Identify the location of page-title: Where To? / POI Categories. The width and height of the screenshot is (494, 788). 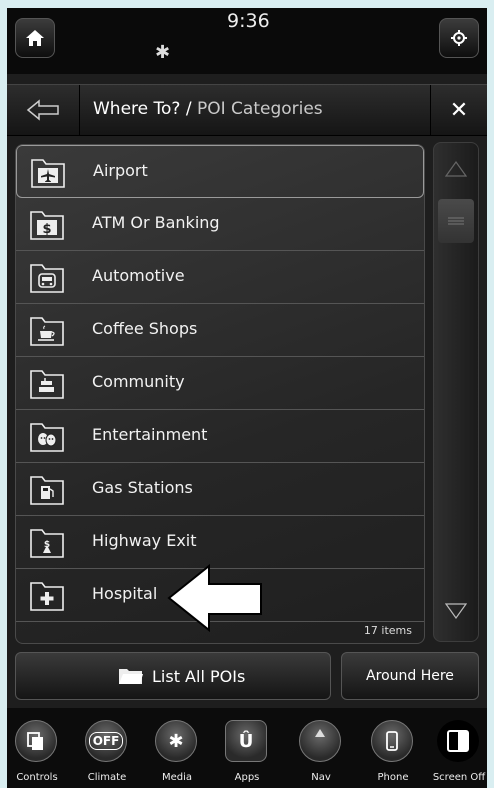
(208, 109).